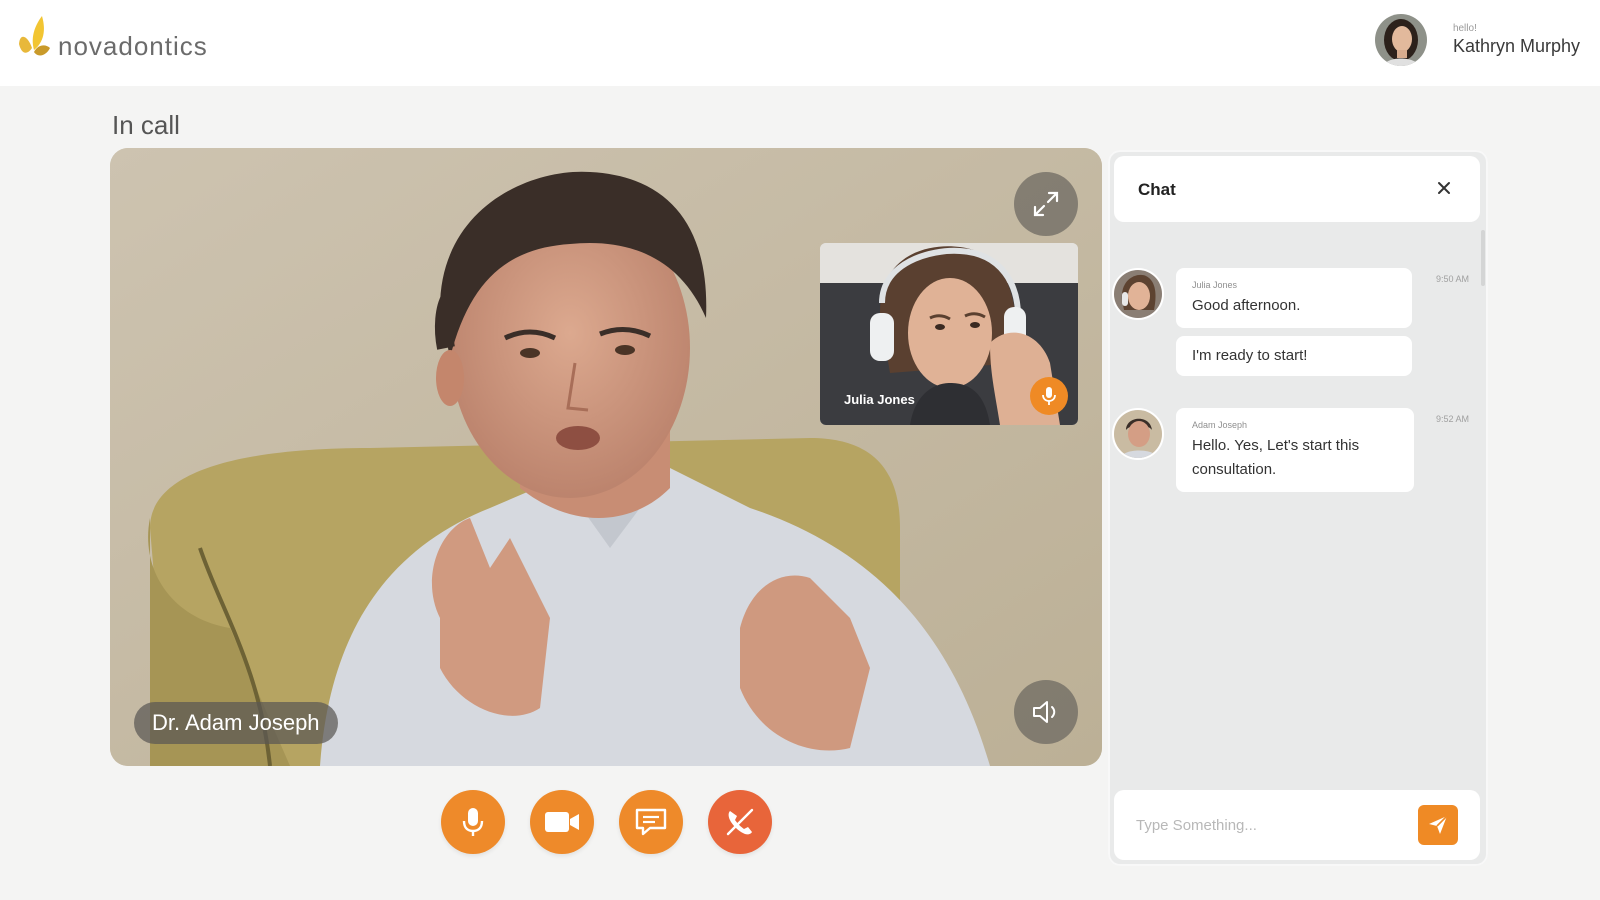 This screenshot has height=900, width=1600. Describe the element at coordinates (800, 43) in the screenshot. I see `top-bar: novadontics hello! Kathryn Murphy` at that location.